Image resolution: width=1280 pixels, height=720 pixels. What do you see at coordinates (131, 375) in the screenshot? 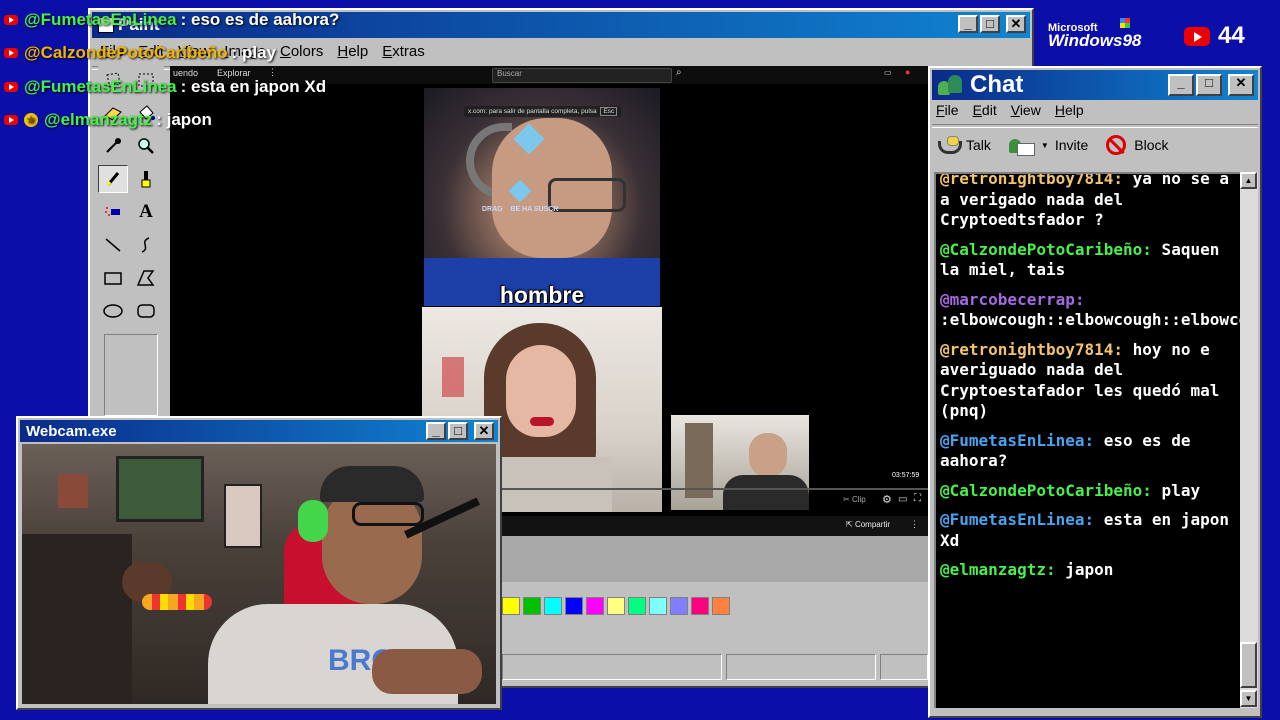
I see `tool-options-box` at bounding box center [131, 375].